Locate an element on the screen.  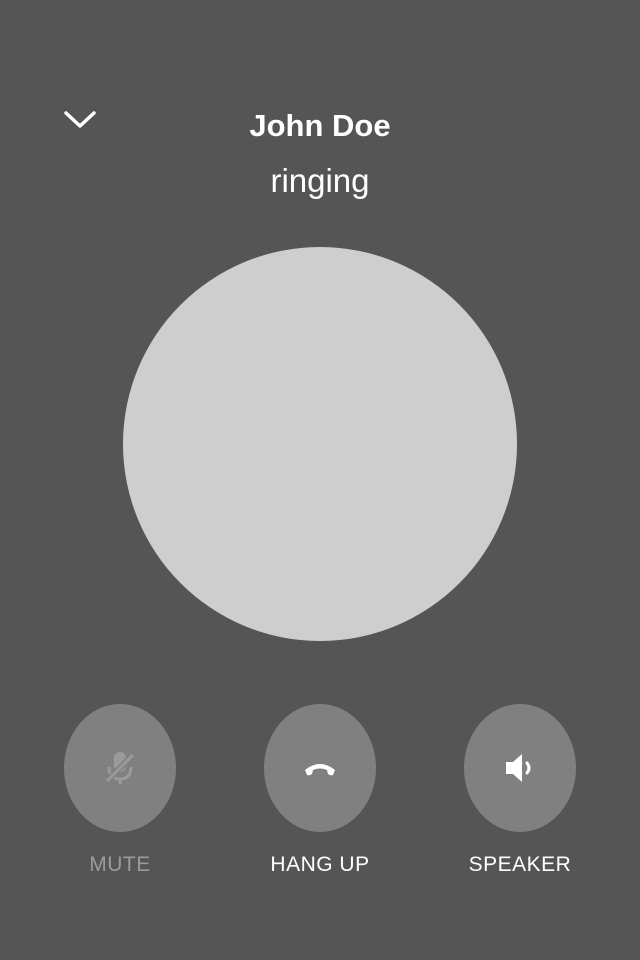
speaker-button is located at coordinates (520, 768).